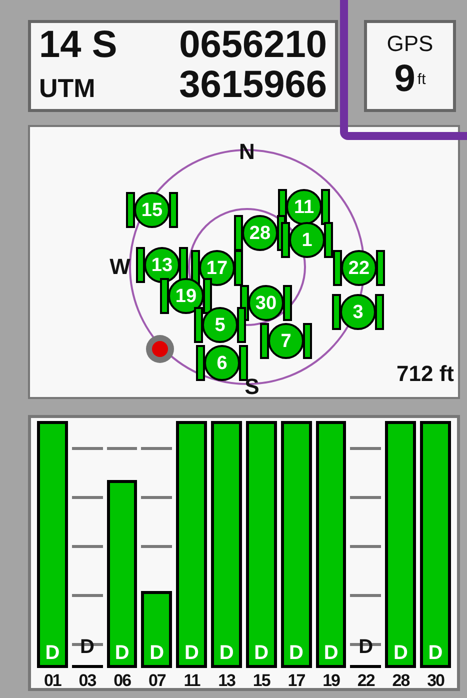 Image resolution: width=467 pixels, height=698 pixels. Describe the element at coordinates (262, 681) in the screenshot. I see `satellite-number: 15` at that location.